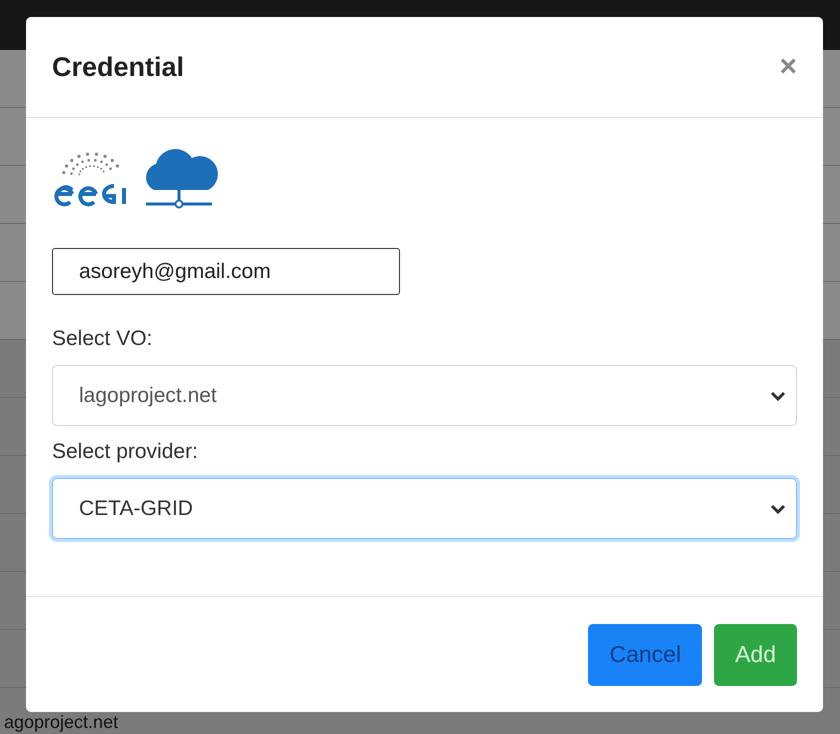 The width and height of the screenshot is (840, 734). What do you see at coordinates (424, 395) in the screenshot?
I see `select-field: lagoproject.net` at bounding box center [424, 395].